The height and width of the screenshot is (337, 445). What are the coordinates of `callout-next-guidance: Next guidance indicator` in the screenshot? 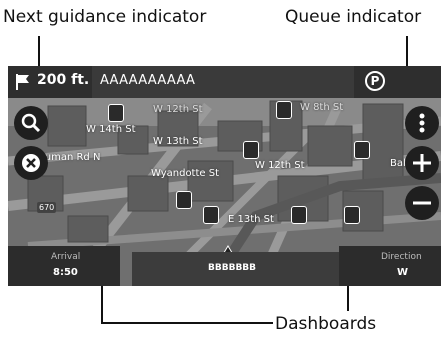 It's located at (105, 17).